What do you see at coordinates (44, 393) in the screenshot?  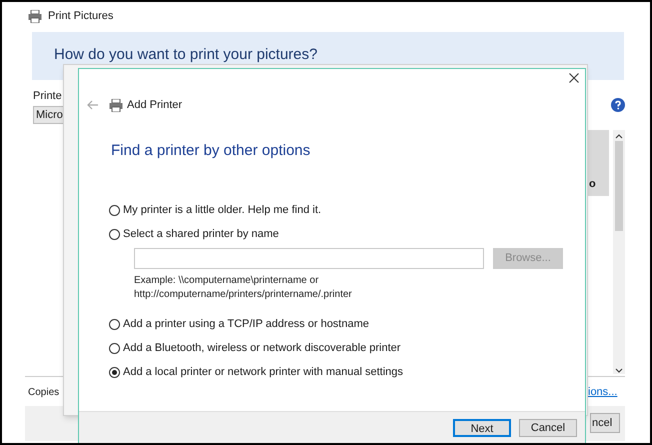 I see `copies-label: Copies` at bounding box center [44, 393].